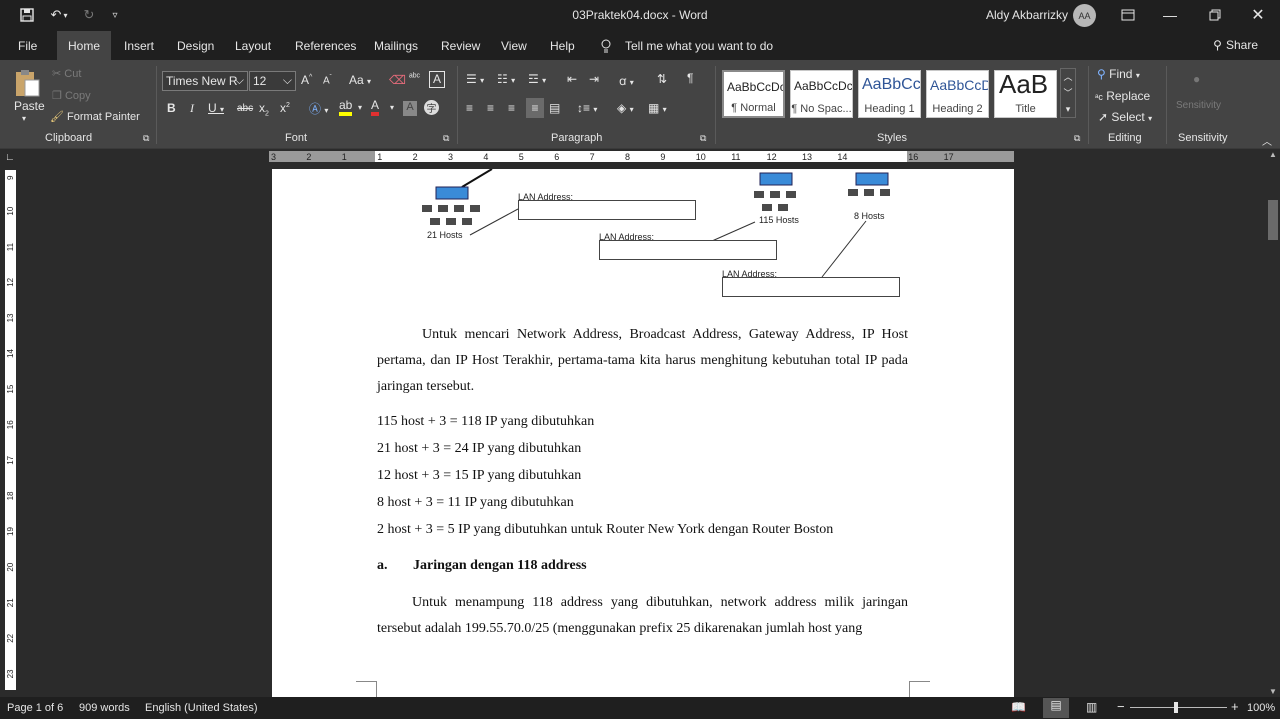 The width and height of the screenshot is (1280, 719). I want to click on clipboard-launcher-icon: ⧉, so click(146, 138).